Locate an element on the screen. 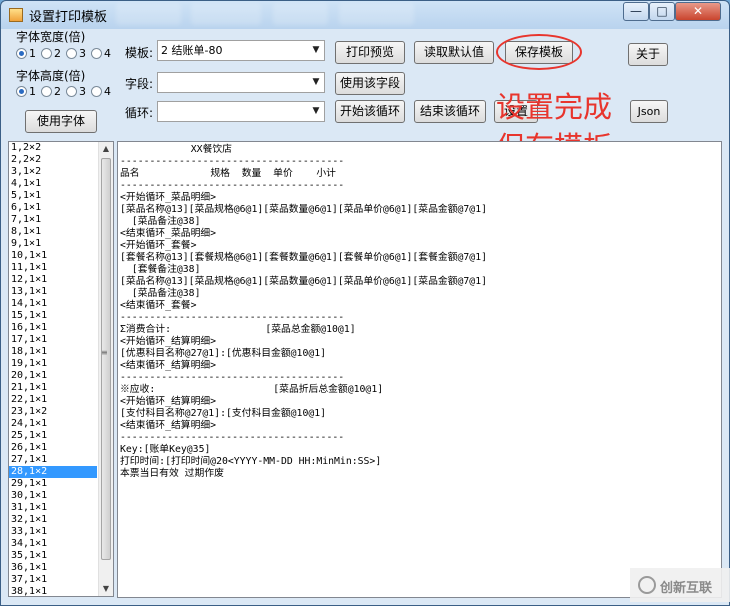 The image size is (730, 606). font-height-label: 字体高度(倍) is located at coordinates (51, 76).